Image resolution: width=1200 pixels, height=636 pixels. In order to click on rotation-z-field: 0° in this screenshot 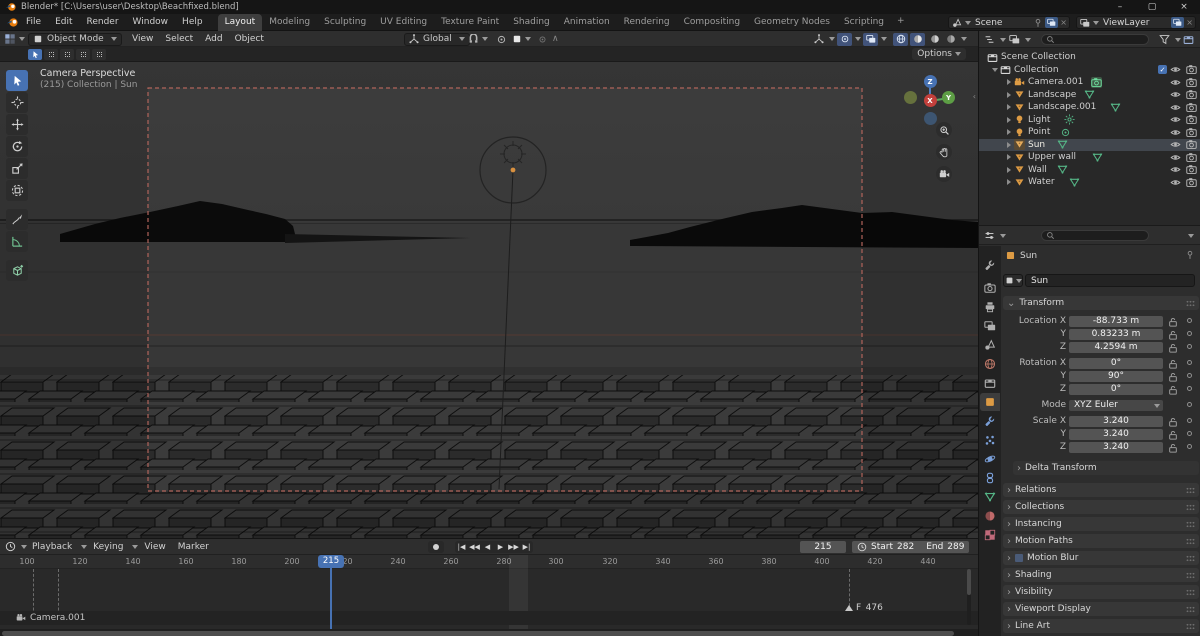, I will do `click(1116, 389)`.